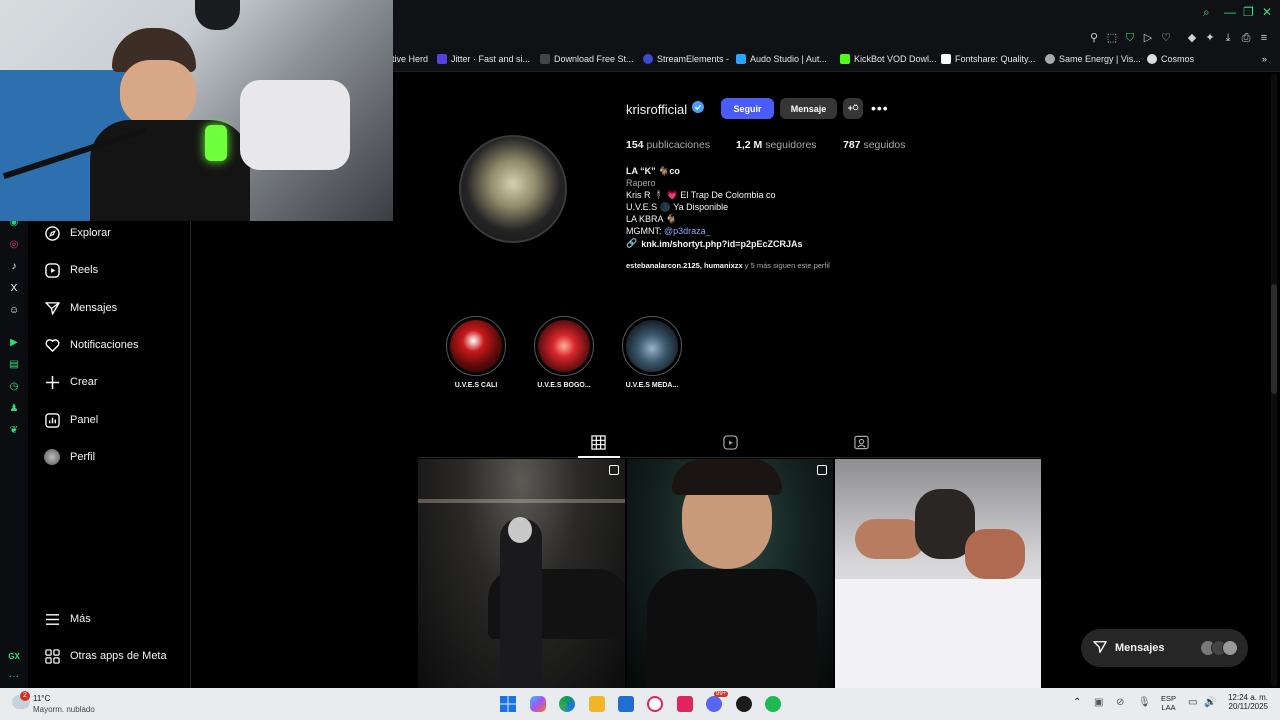 The width and height of the screenshot is (1280, 720). Describe the element at coordinates (158, 93) in the screenshot. I see `webcam-face` at that location.